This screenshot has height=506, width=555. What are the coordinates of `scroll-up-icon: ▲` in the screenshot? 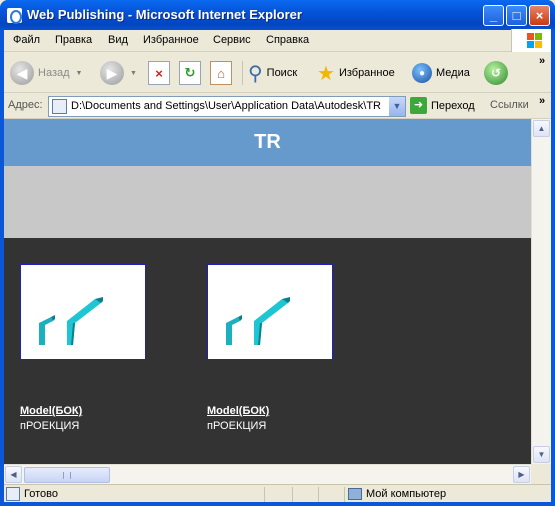 It's located at (541, 128).